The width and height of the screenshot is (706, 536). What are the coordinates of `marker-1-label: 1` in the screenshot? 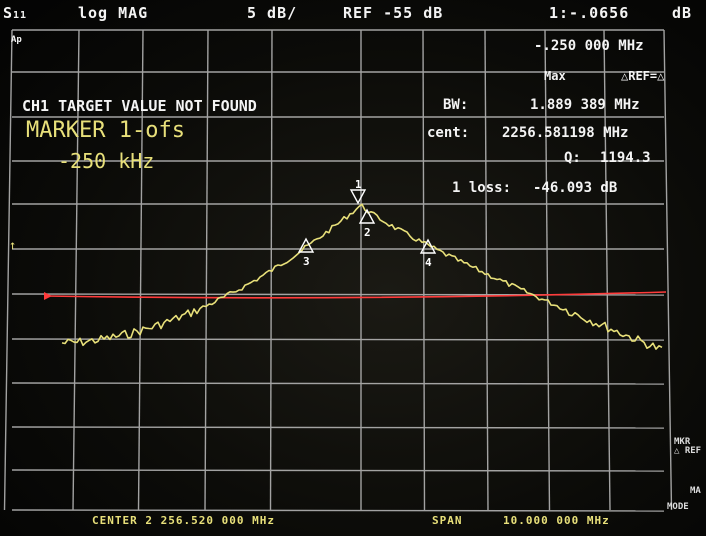 It's located at (358, 184).